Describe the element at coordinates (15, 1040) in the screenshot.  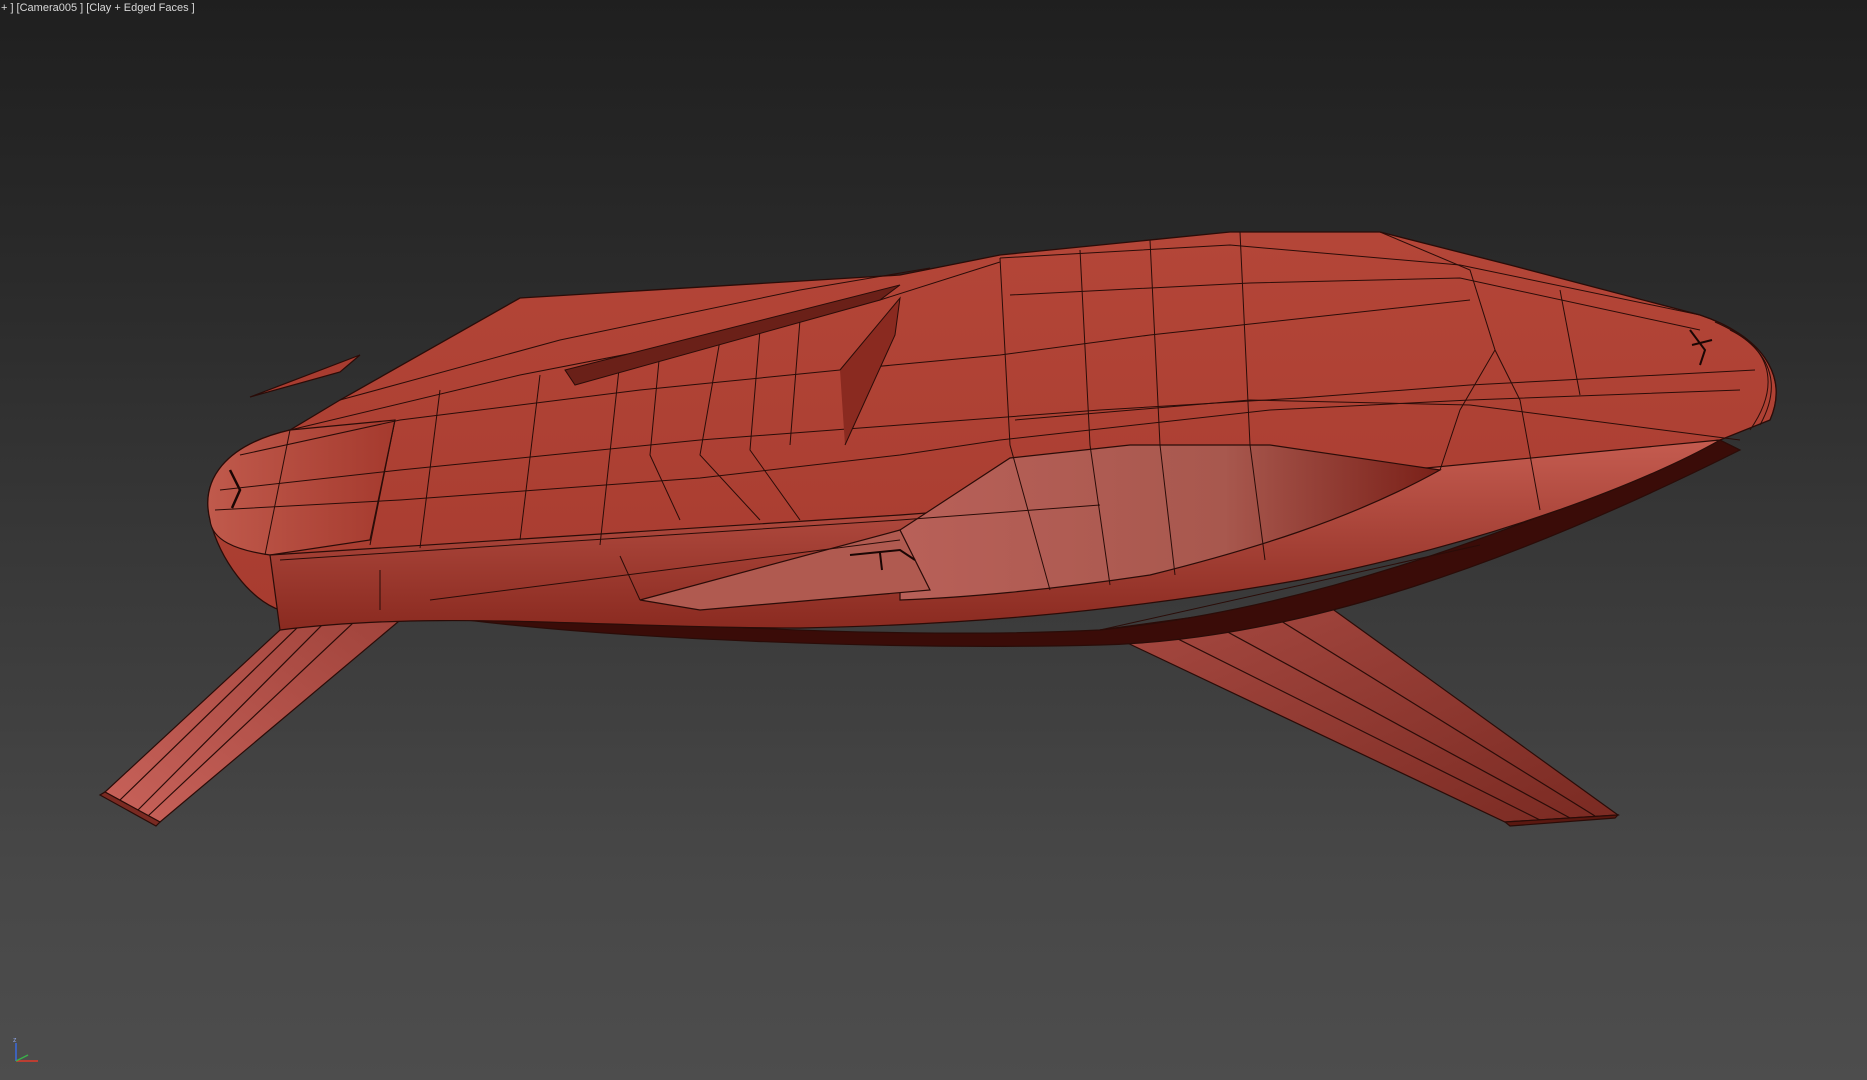
I see `axis-z-label: z` at that location.